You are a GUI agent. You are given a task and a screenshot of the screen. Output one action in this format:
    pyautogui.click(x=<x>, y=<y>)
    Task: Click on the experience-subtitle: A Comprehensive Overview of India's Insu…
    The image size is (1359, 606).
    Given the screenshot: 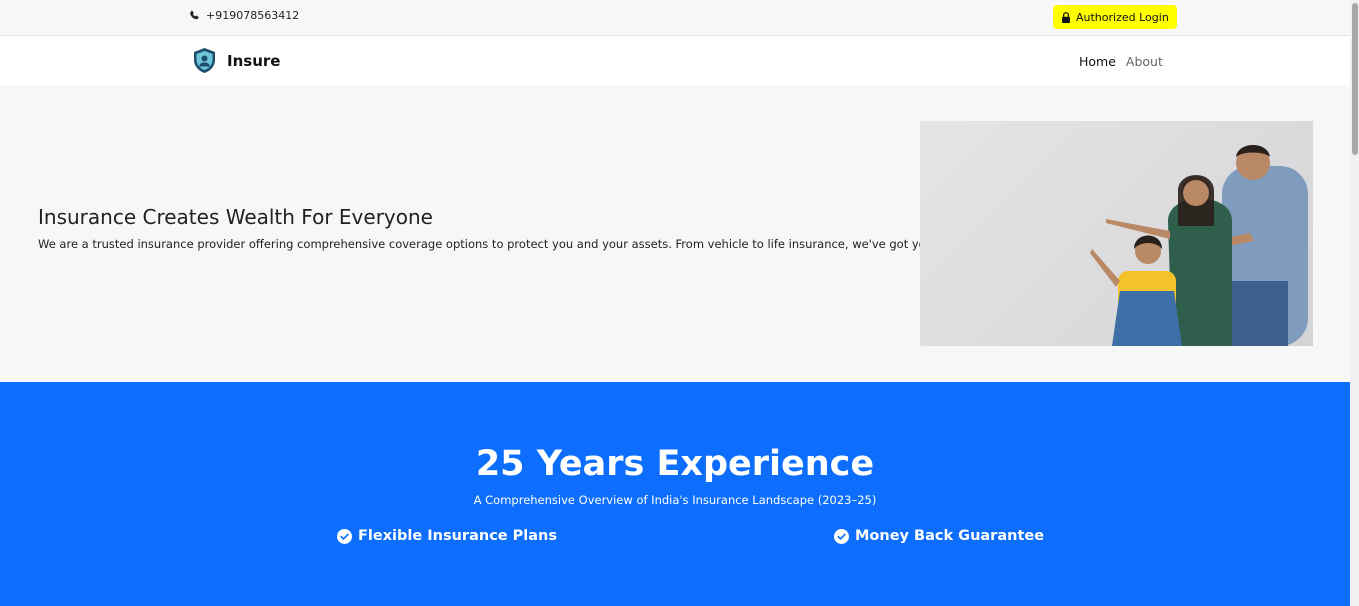 What is the action you would take?
    pyautogui.click(x=675, y=500)
    